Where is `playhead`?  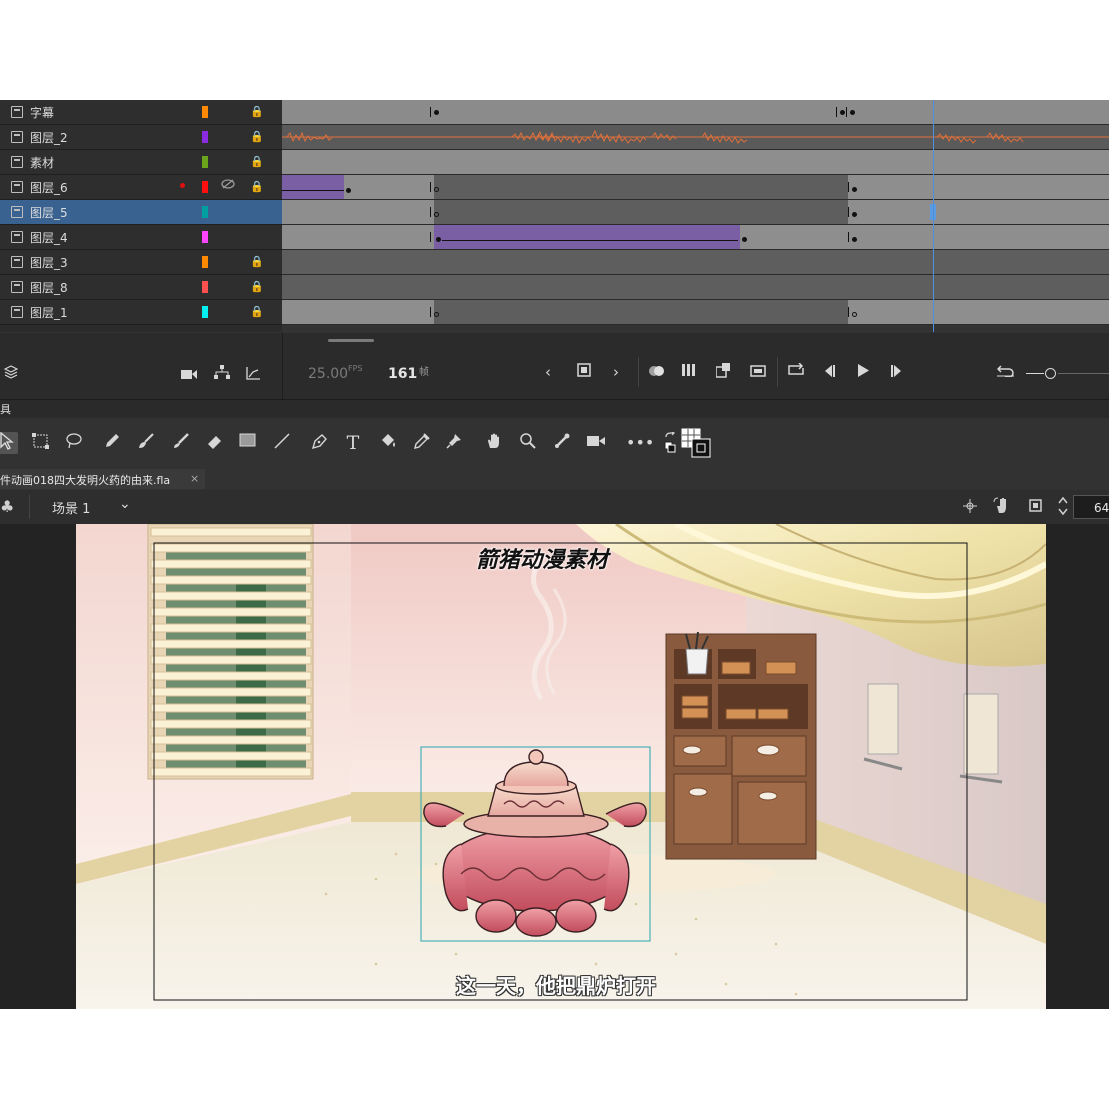 playhead is located at coordinates (933, 216).